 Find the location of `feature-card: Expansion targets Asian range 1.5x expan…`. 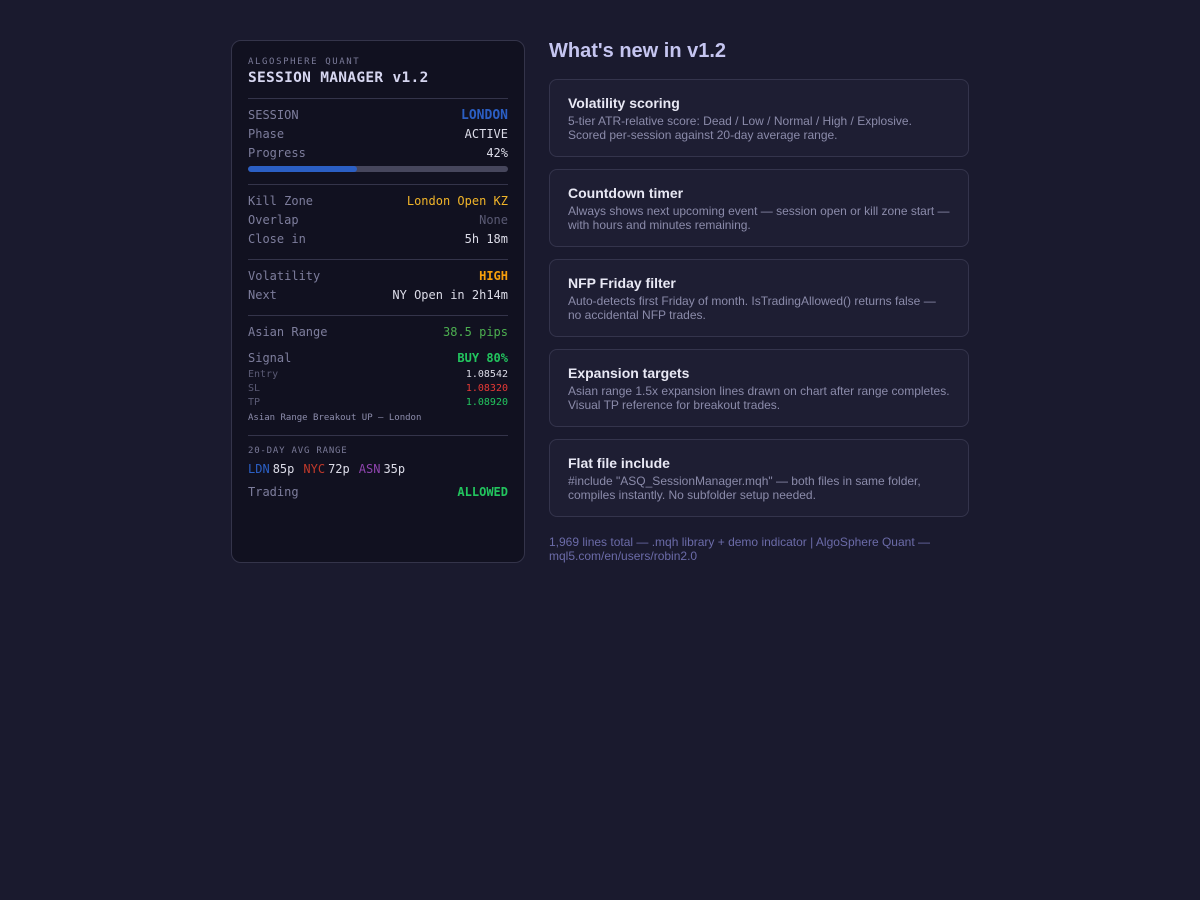

feature-card: Expansion targets Asian range 1.5x expan… is located at coordinates (759, 388).